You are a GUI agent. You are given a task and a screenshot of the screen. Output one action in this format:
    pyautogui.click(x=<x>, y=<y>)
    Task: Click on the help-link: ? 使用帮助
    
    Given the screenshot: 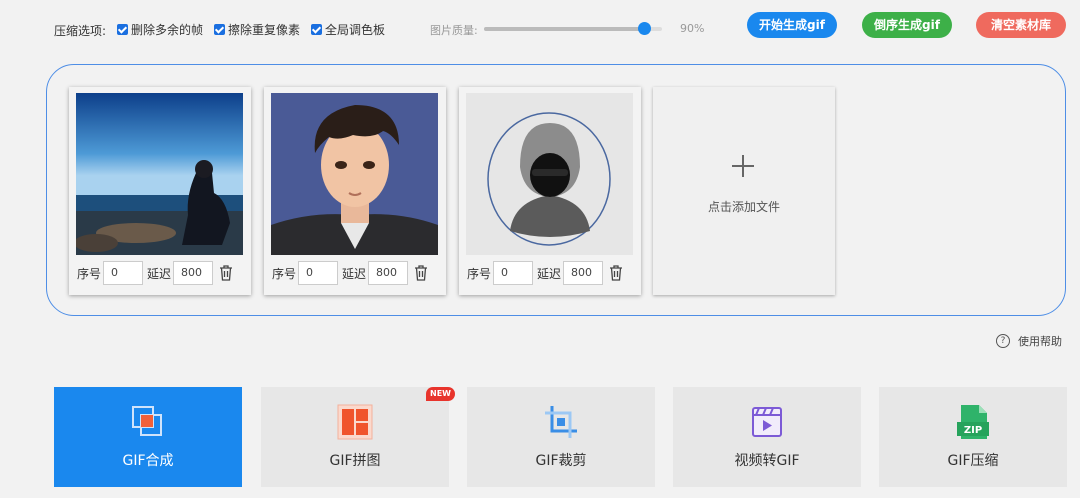 What is the action you would take?
    pyautogui.click(x=1029, y=341)
    